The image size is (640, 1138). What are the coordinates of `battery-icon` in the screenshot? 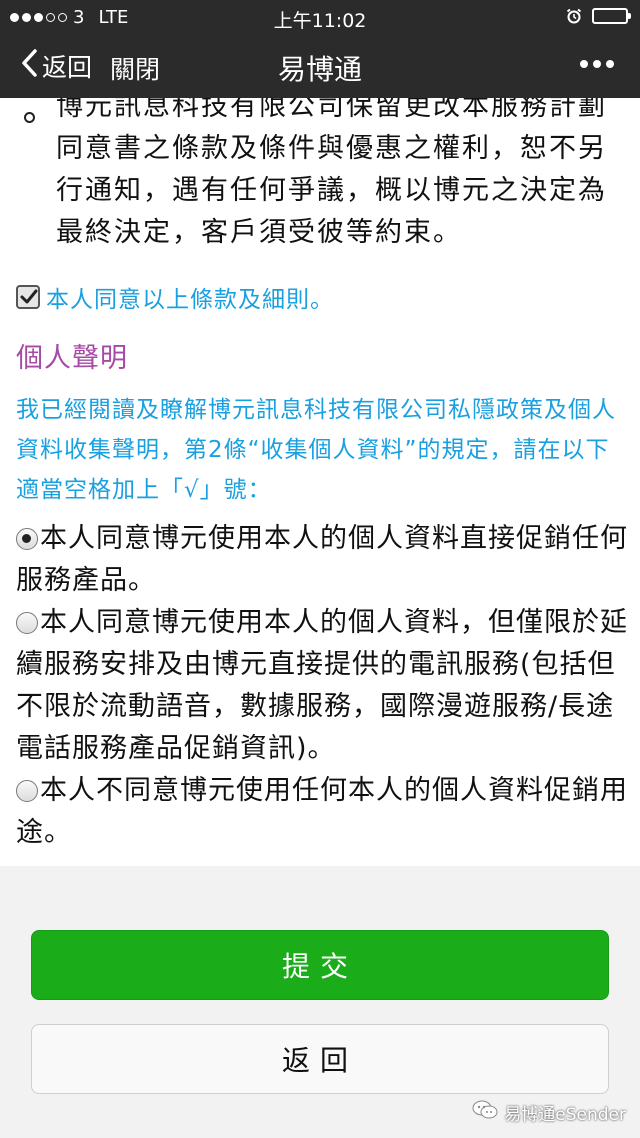 It's located at (611, 16).